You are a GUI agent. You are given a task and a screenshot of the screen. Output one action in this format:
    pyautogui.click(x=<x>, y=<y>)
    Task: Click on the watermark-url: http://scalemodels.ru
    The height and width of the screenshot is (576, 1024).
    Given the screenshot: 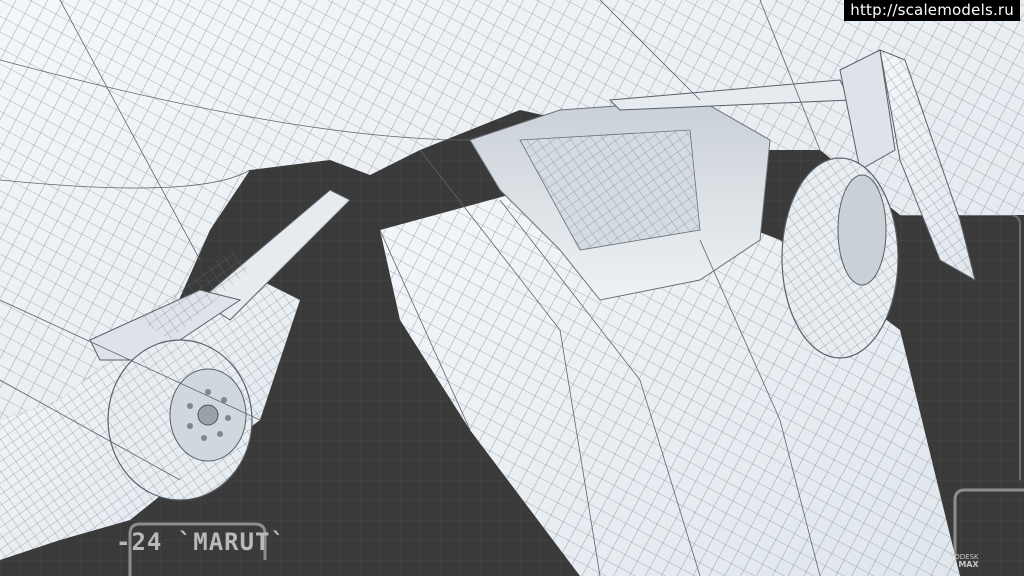 What is the action you would take?
    pyautogui.click(x=932, y=10)
    